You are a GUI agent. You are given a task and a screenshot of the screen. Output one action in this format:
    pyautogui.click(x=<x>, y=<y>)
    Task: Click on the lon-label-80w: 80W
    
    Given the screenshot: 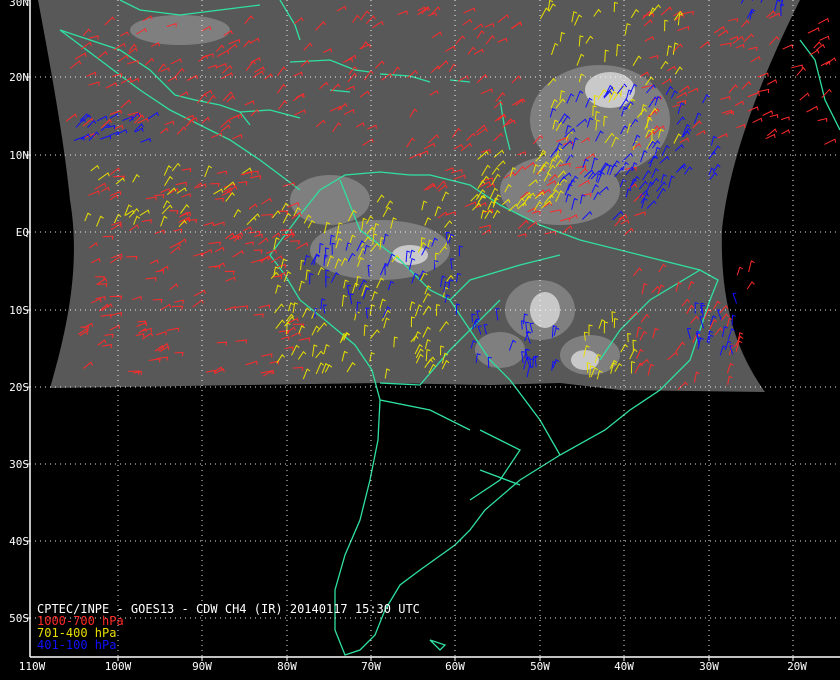 What is the action you would take?
    pyautogui.click(x=287, y=666)
    